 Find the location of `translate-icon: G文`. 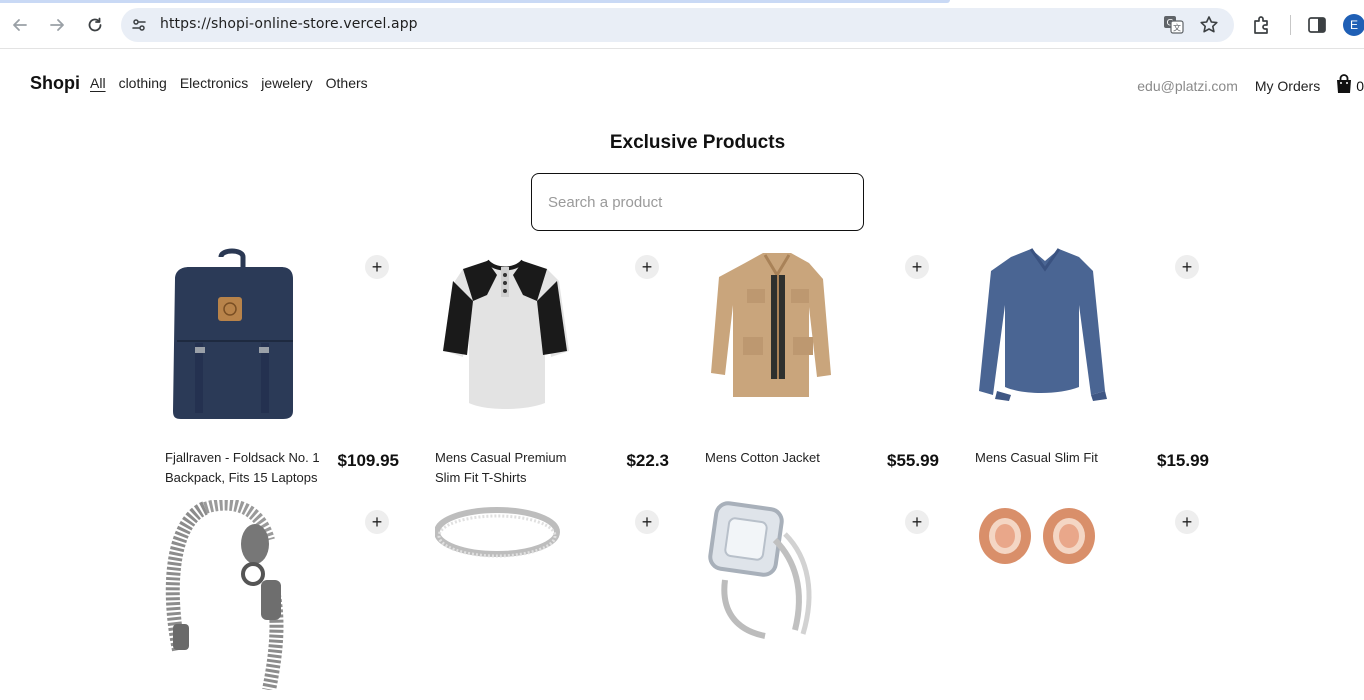

translate-icon: G文 is located at coordinates (1174, 25).